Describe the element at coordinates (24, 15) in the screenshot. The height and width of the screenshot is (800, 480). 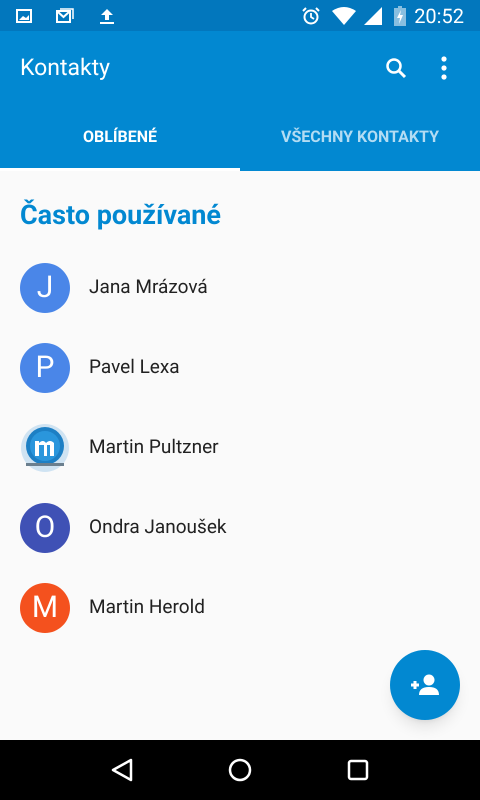
I see `image-icon` at that location.